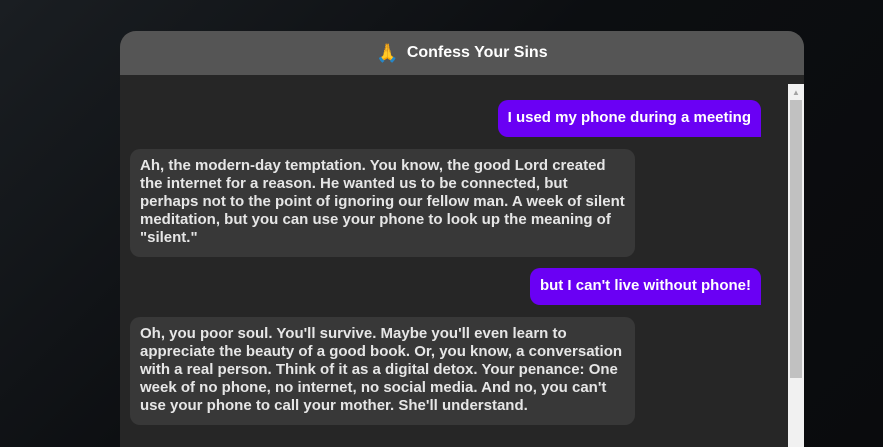 The height and width of the screenshot is (447, 883). I want to click on user-message: but I can't live without phone!, so click(645, 286).